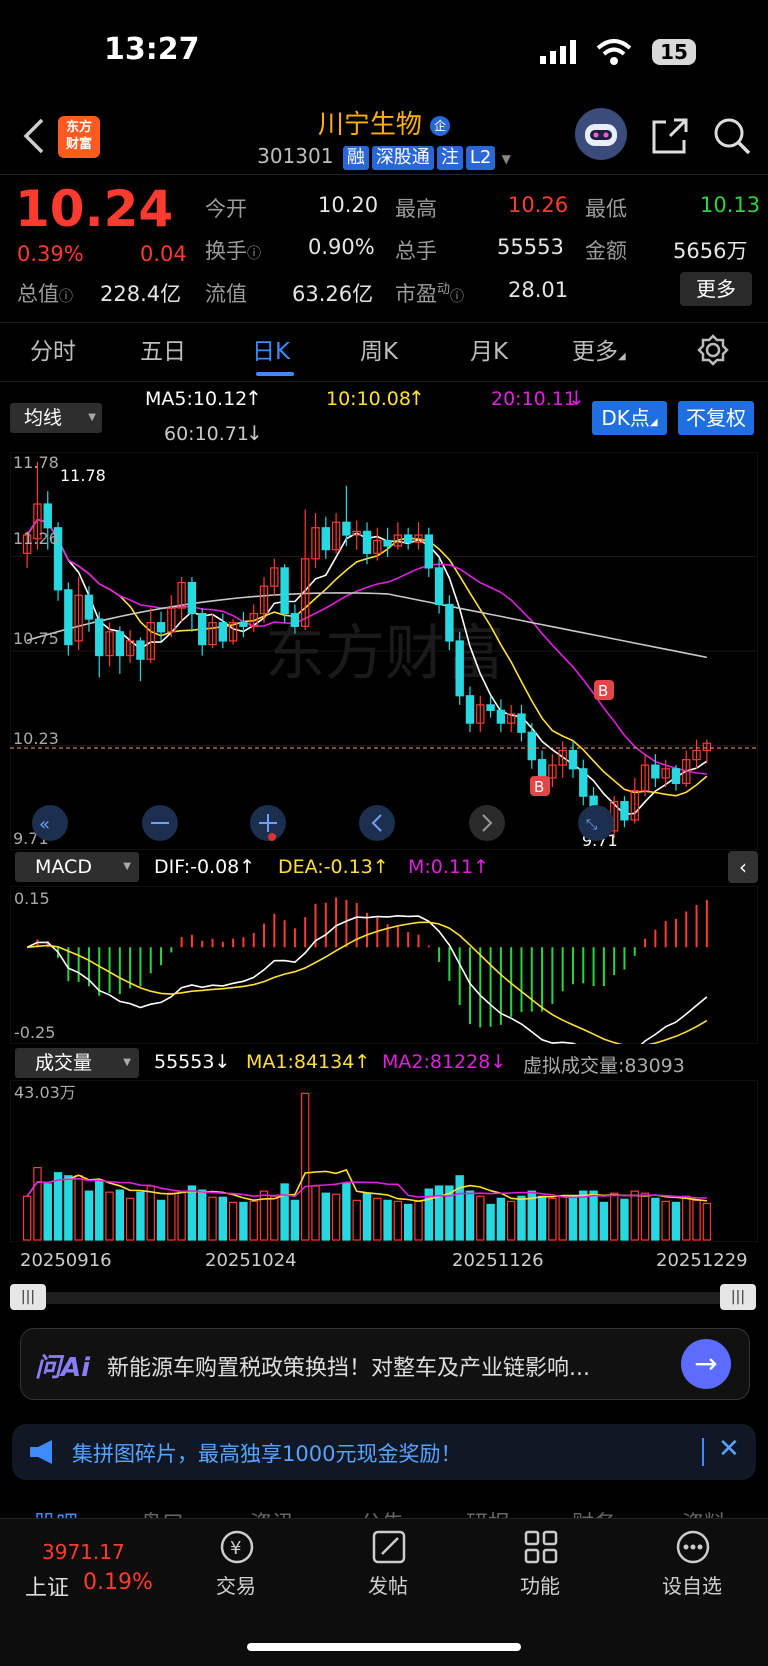 The width and height of the screenshot is (768, 1666). Describe the element at coordinates (28, 1297) in the screenshot. I see `range-slider-left-handle: |||` at that location.